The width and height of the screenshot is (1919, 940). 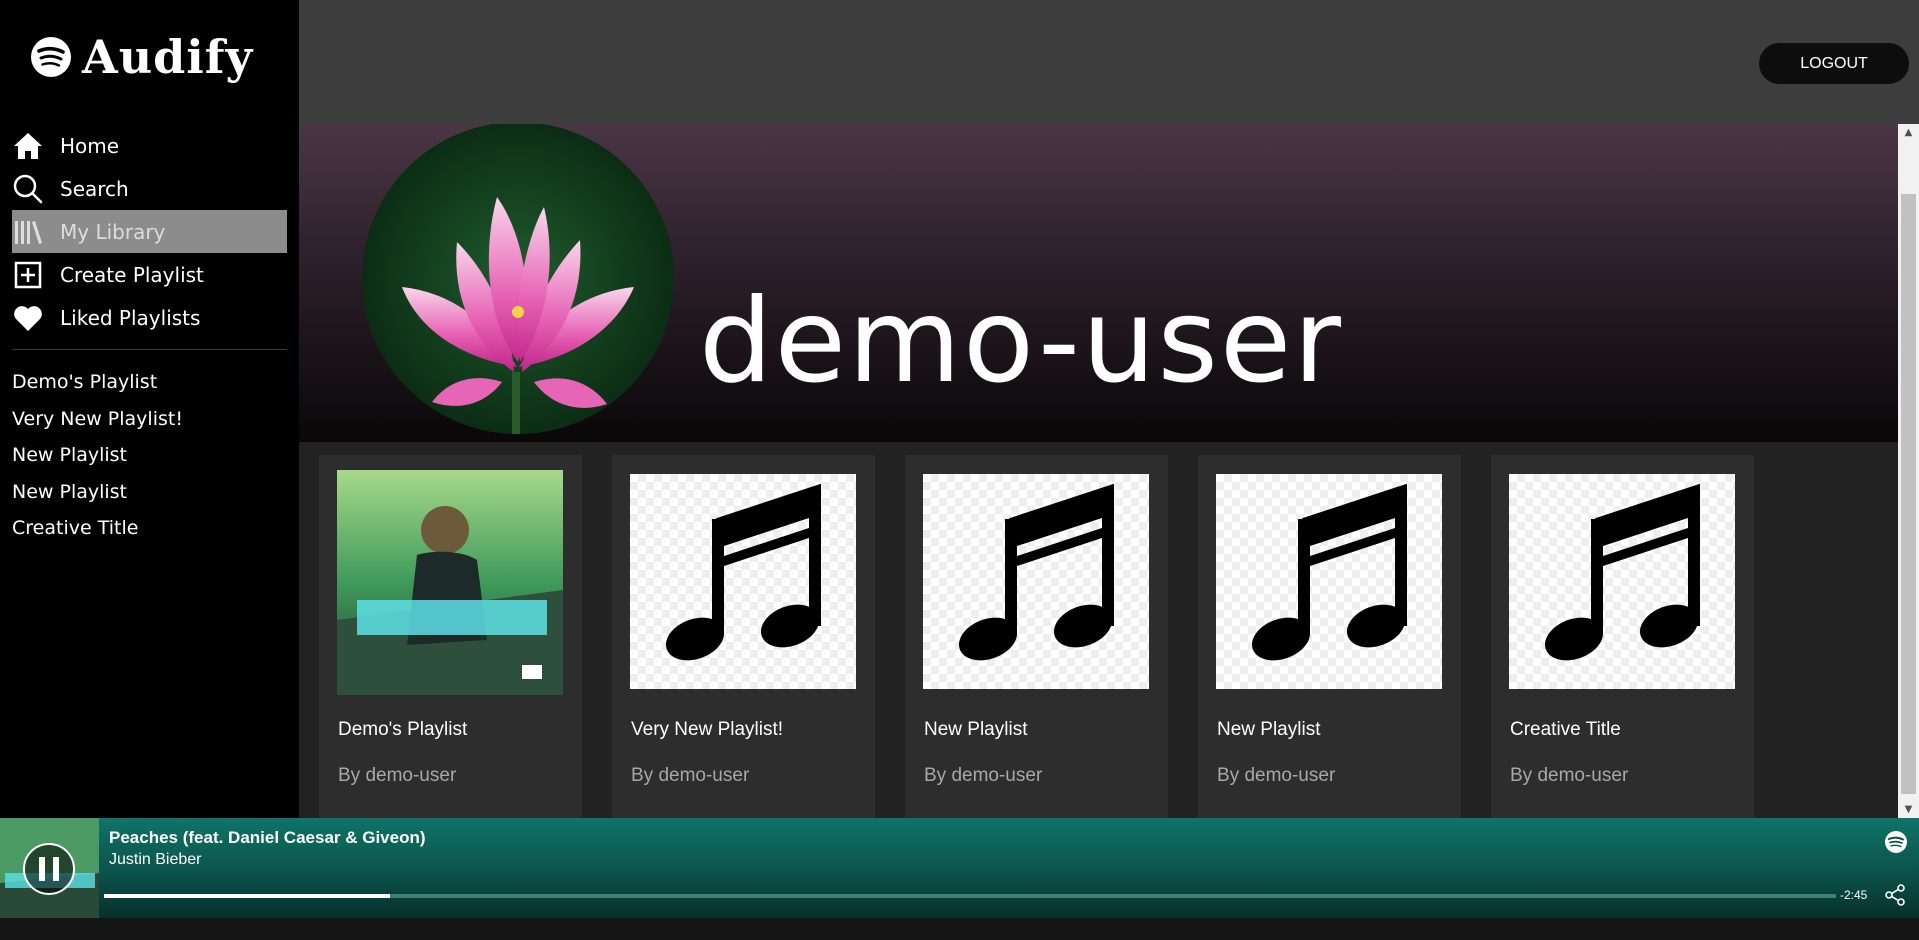 I want to click on nav-my-library-label: My Library, so click(x=113, y=231).